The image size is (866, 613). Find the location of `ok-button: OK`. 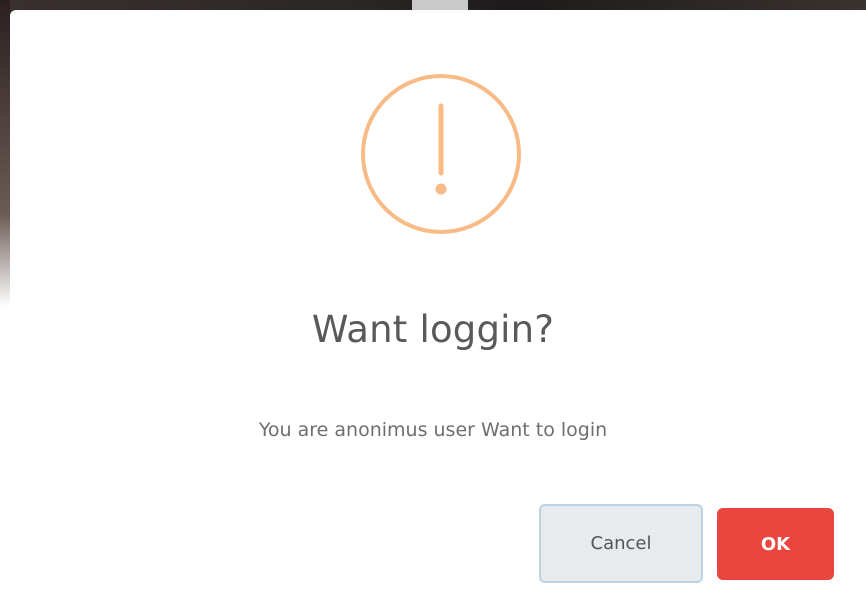

ok-button: OK is located at coordinates (775, 544).